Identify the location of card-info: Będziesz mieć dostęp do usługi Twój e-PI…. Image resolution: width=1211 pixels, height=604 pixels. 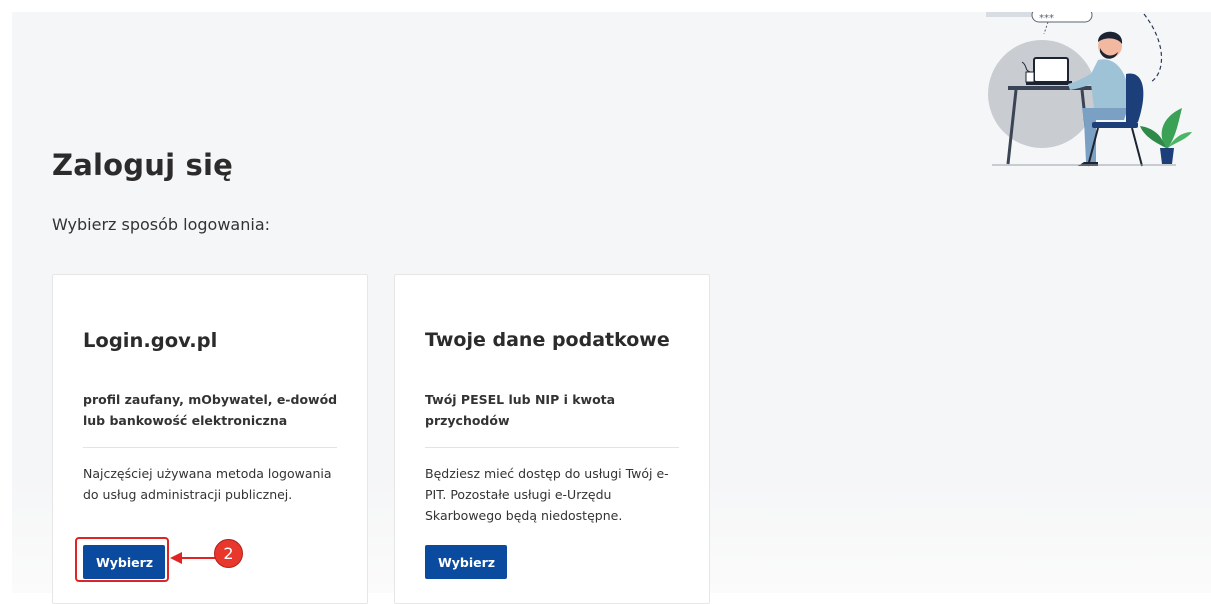
(547, 494).